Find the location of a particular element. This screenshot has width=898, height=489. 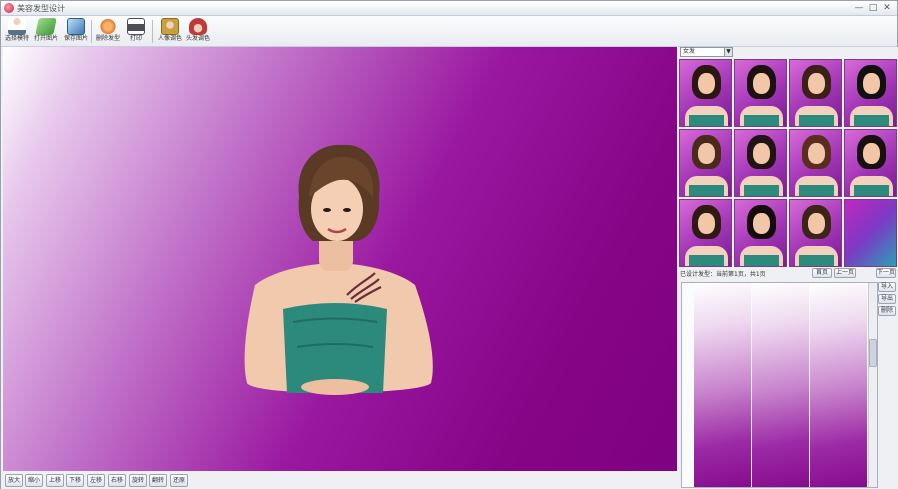

designed-list-label: 已设计发型：当前第1页，共1页 is located at coordinates (723, 274).